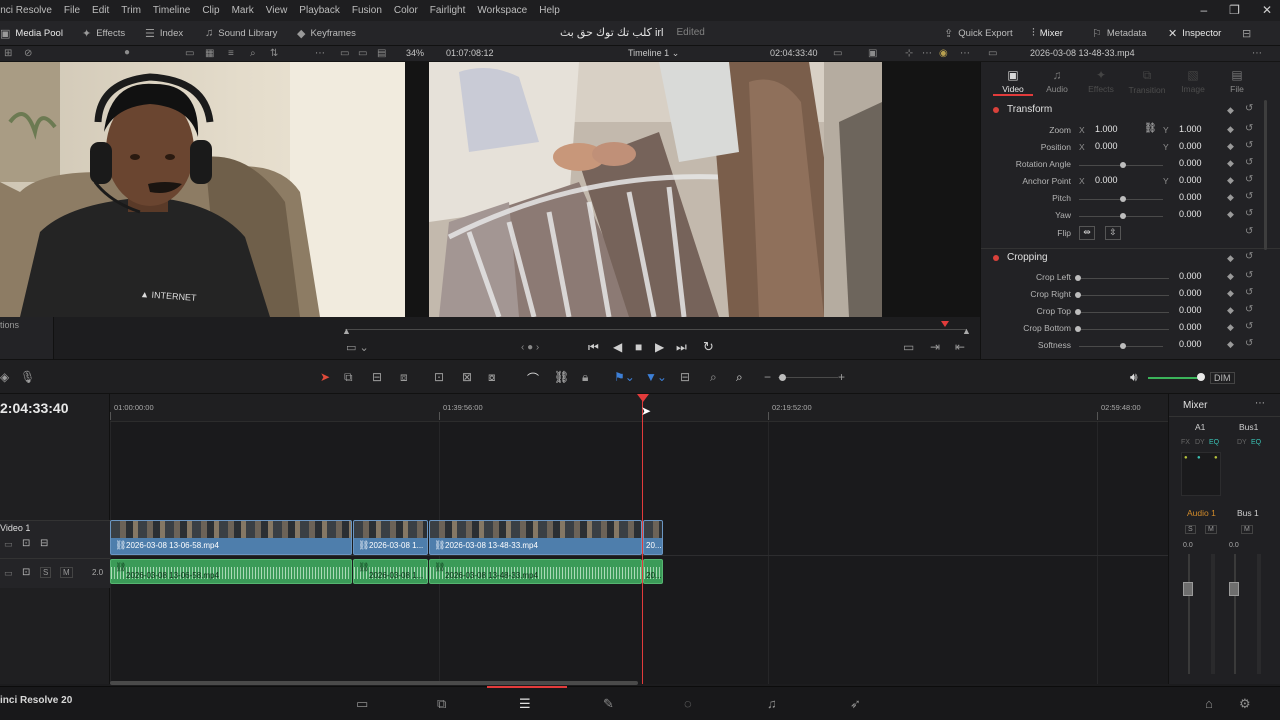  I want to click on cropping-enable-icon, so click(996, 257).